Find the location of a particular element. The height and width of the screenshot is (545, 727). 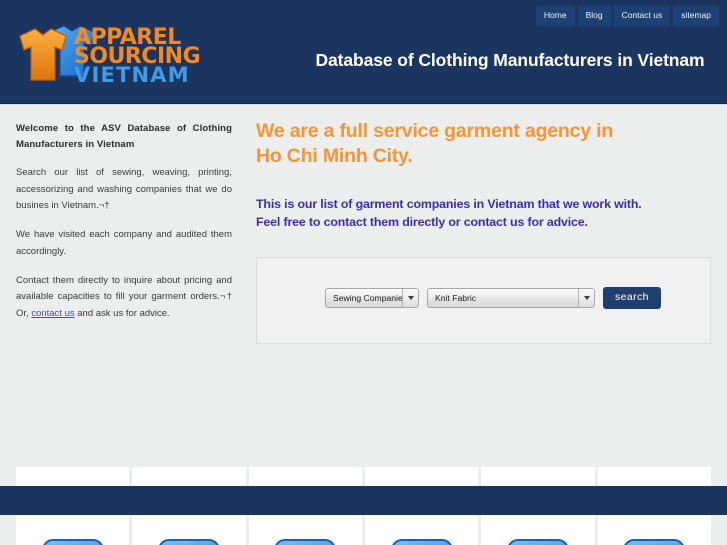

sidebar-paragraph-3-after: and ask us for advice. is located at coordinates (122, 313).